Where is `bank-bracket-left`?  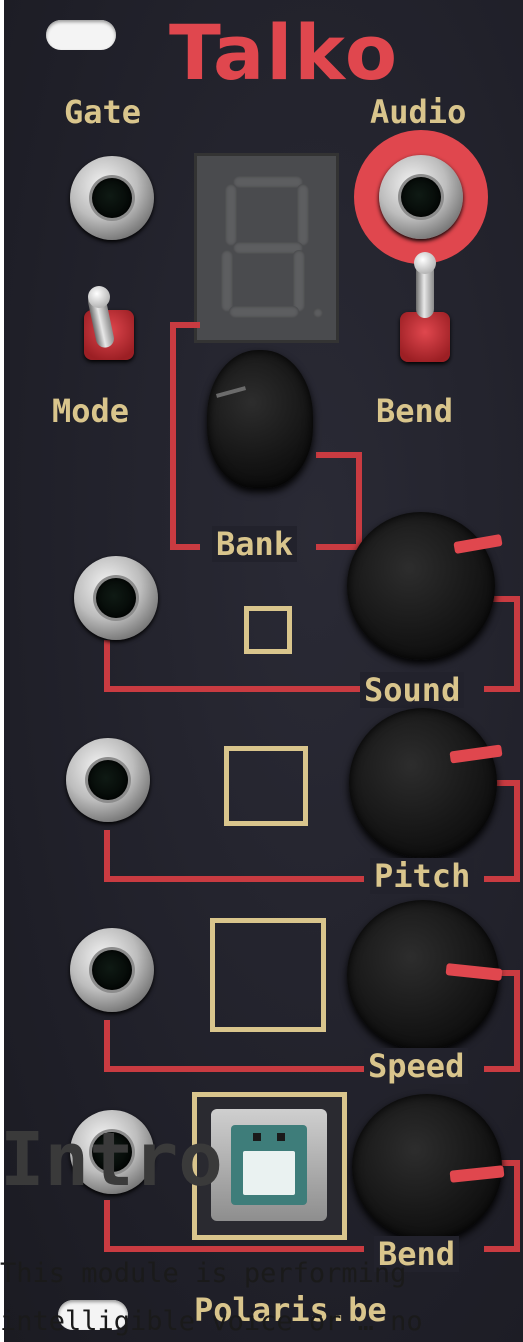 bank-bracket-left is located at coordinates (185, 436).